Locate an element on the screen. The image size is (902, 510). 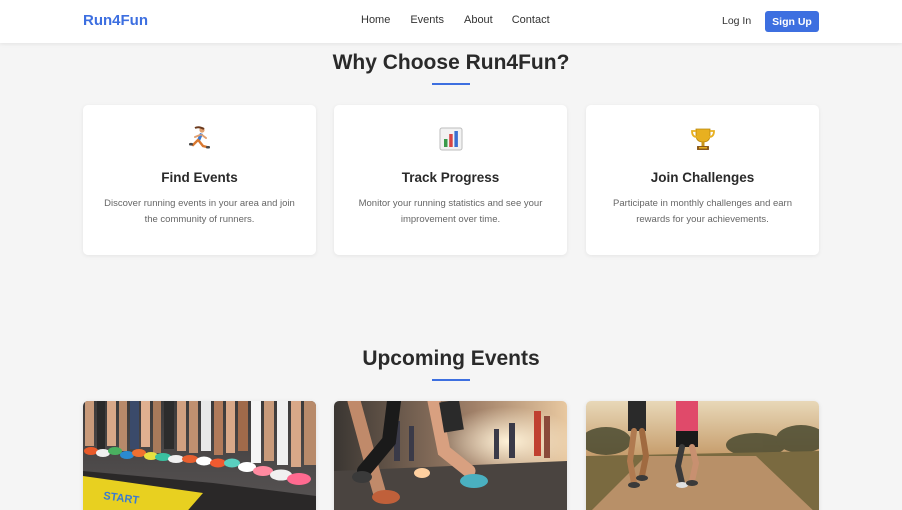
site-logo: Run4Fun is located at coordinates (115, 20).